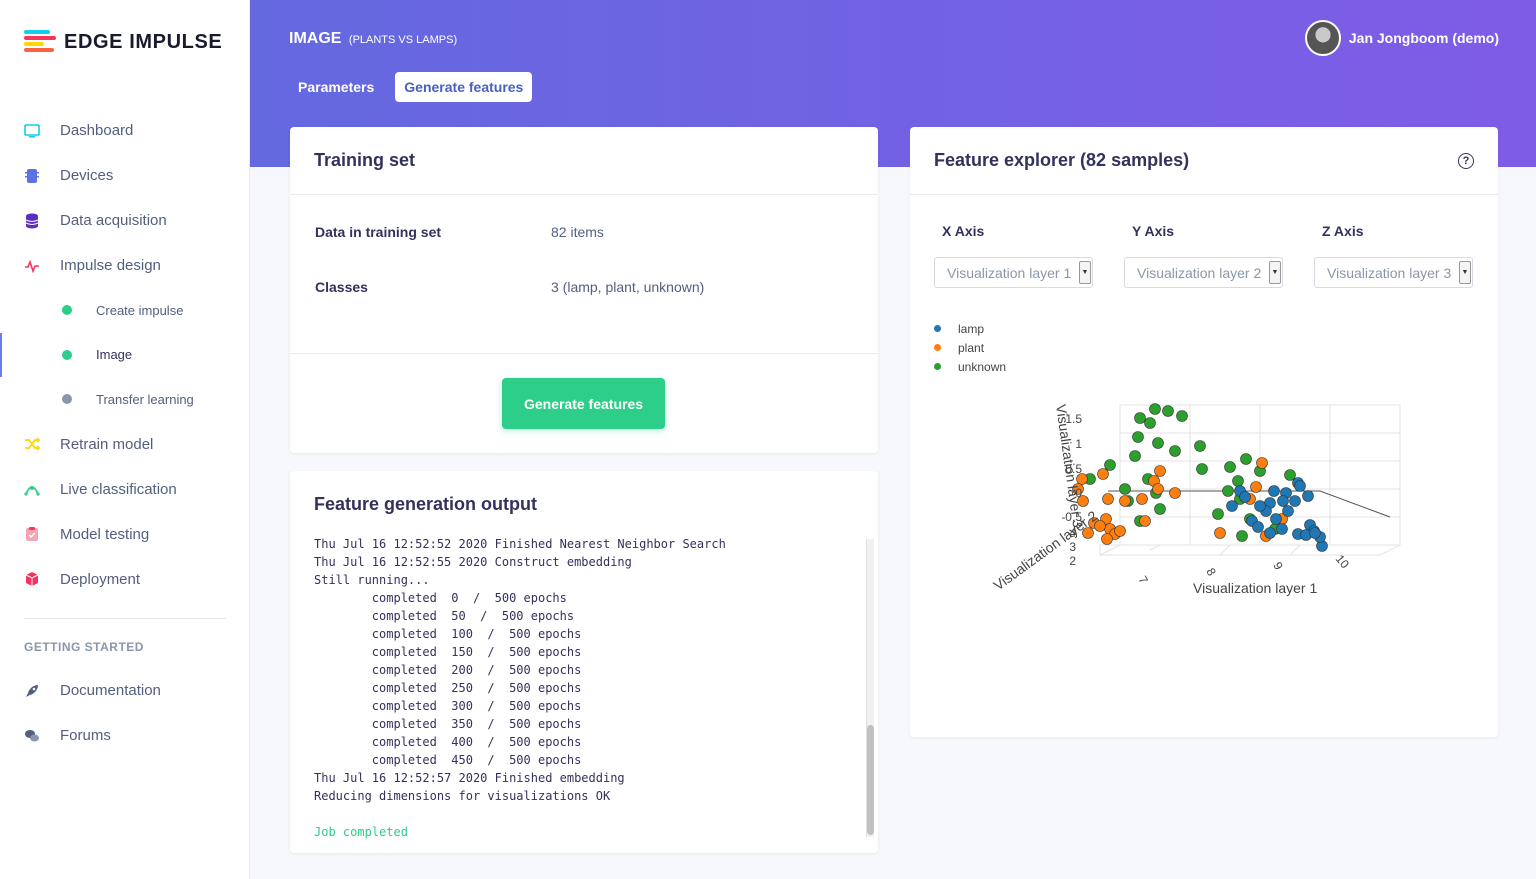 This screenshot has width=1536, height=879. I want to click on card-divider, so click(584, 353).